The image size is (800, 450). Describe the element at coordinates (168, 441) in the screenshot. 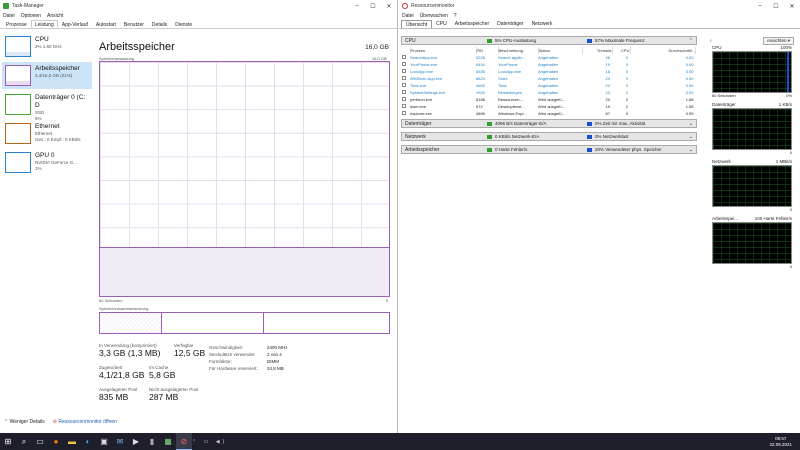

I see `task-manager-taskbar-icon: ▦` at that location.